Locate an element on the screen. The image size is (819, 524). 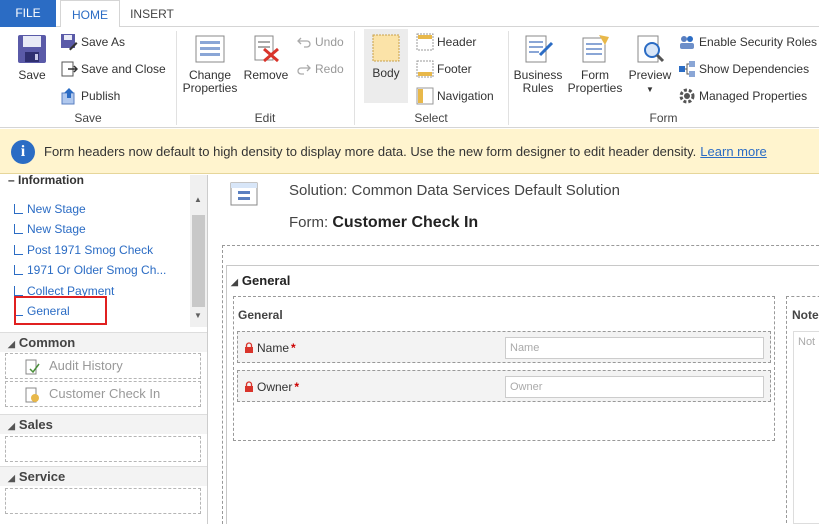
publish-icon is located at coordinates (68, 96).